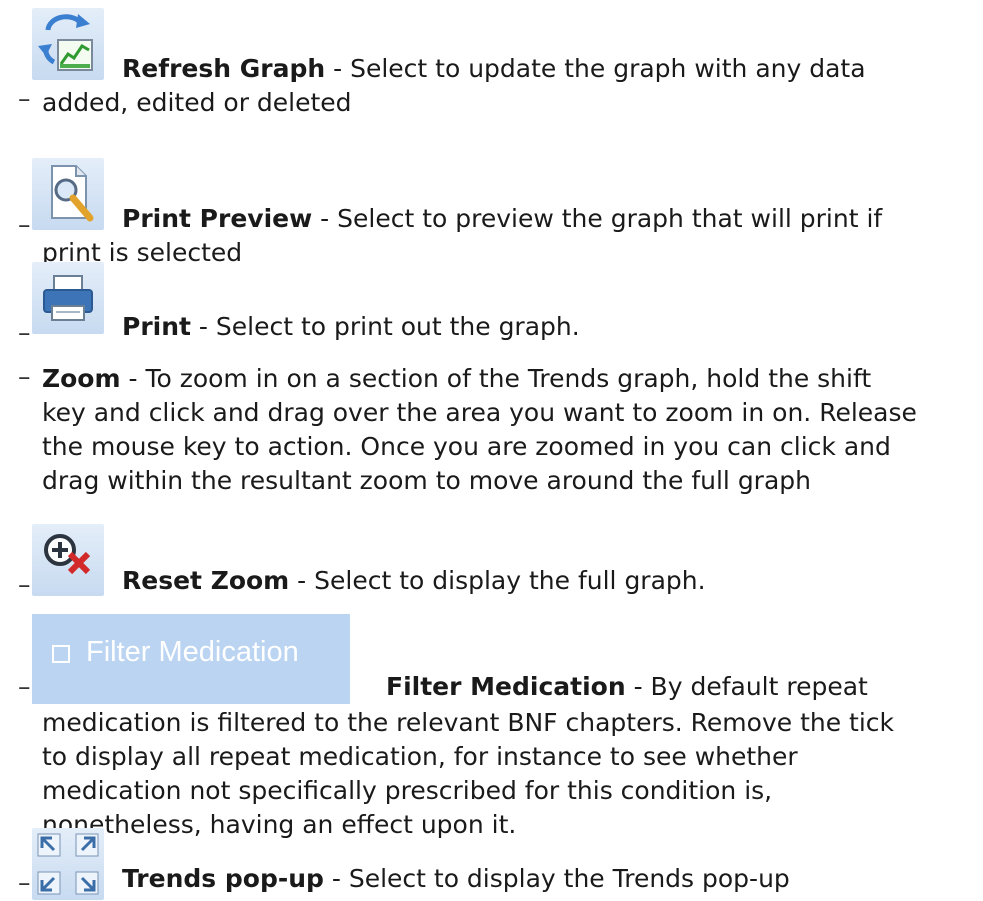 Image resolution: width=983 pixels, height=901 pixels. What do you see at coordinates (746, 686) in the screenshot?
I see `item-desc: - By default repeat` at bounding box center [746, 686].